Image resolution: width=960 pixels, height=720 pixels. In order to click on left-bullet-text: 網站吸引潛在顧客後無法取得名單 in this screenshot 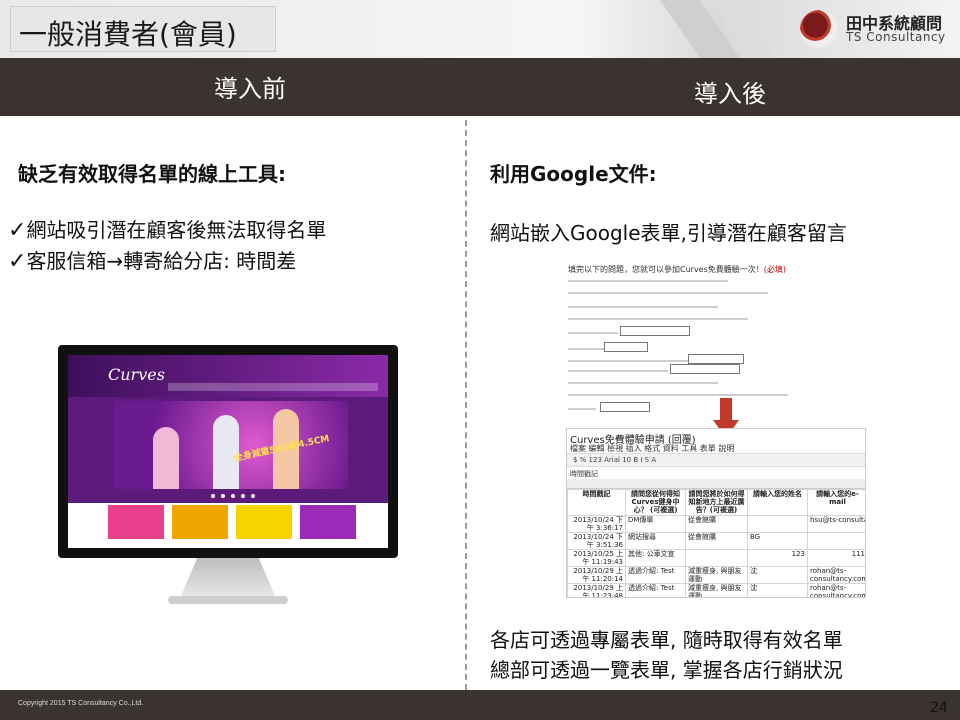, I will do `click(176, 230)`.